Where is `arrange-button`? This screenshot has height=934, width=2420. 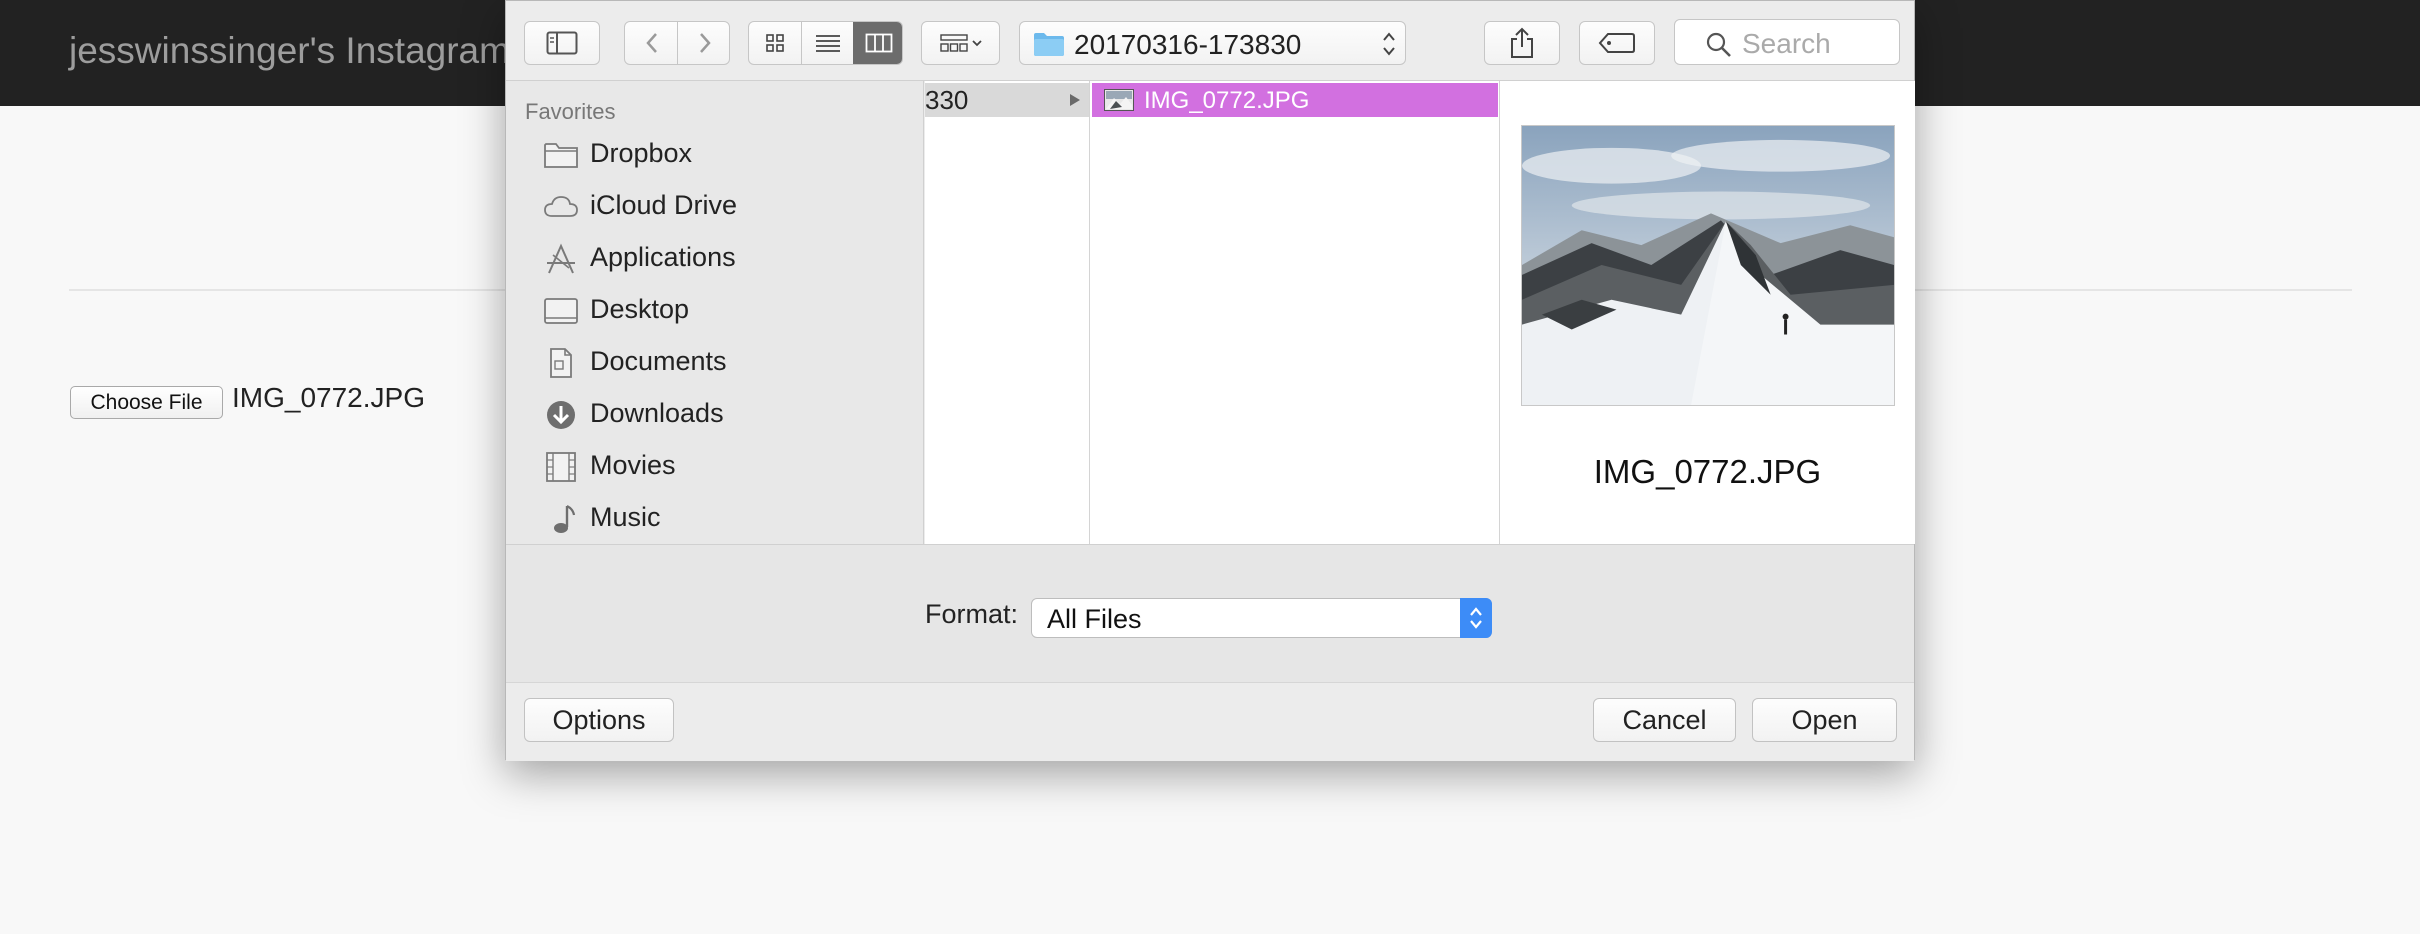
arrange-button is located at coordinates (960, 43).